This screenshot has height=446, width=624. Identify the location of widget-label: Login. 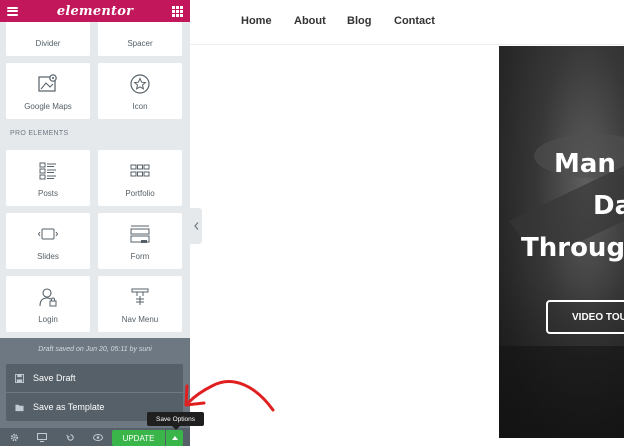
(48, 319).